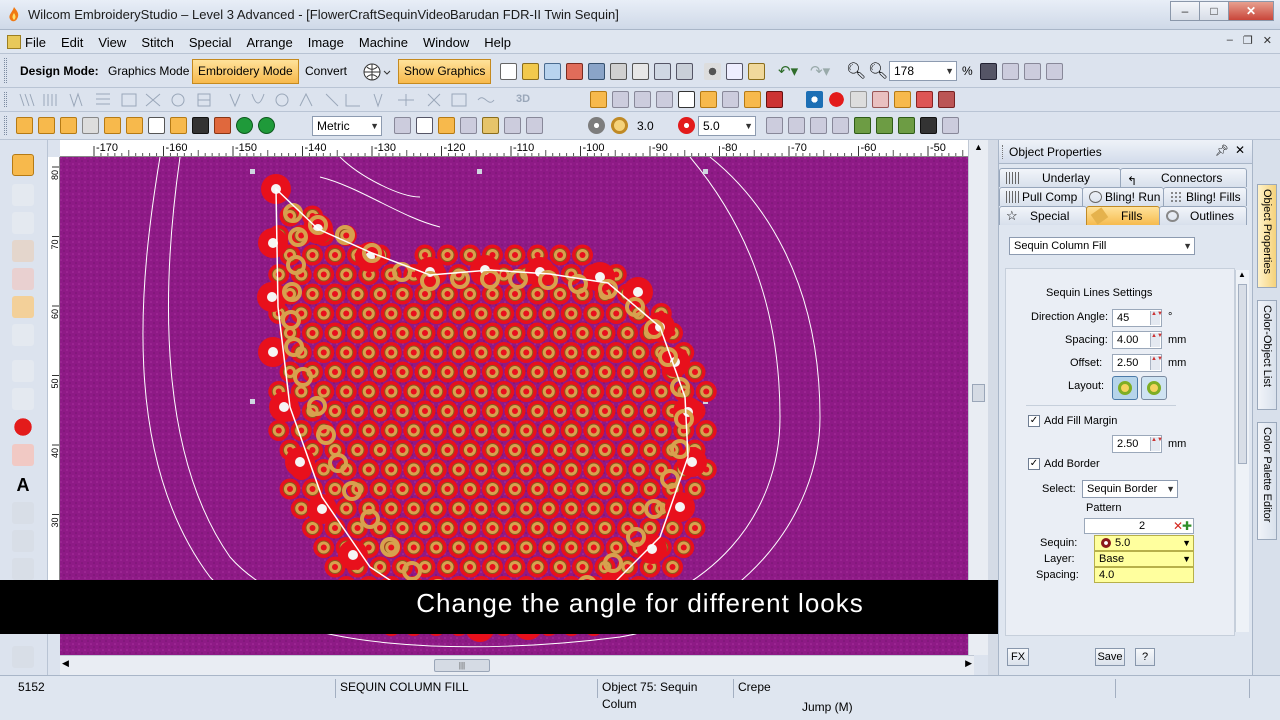 The width and height of the screenshot is (1280, 720). Describe the element at coordinates (924, 99) in the screenshot. I see `paint-icon` at that location.